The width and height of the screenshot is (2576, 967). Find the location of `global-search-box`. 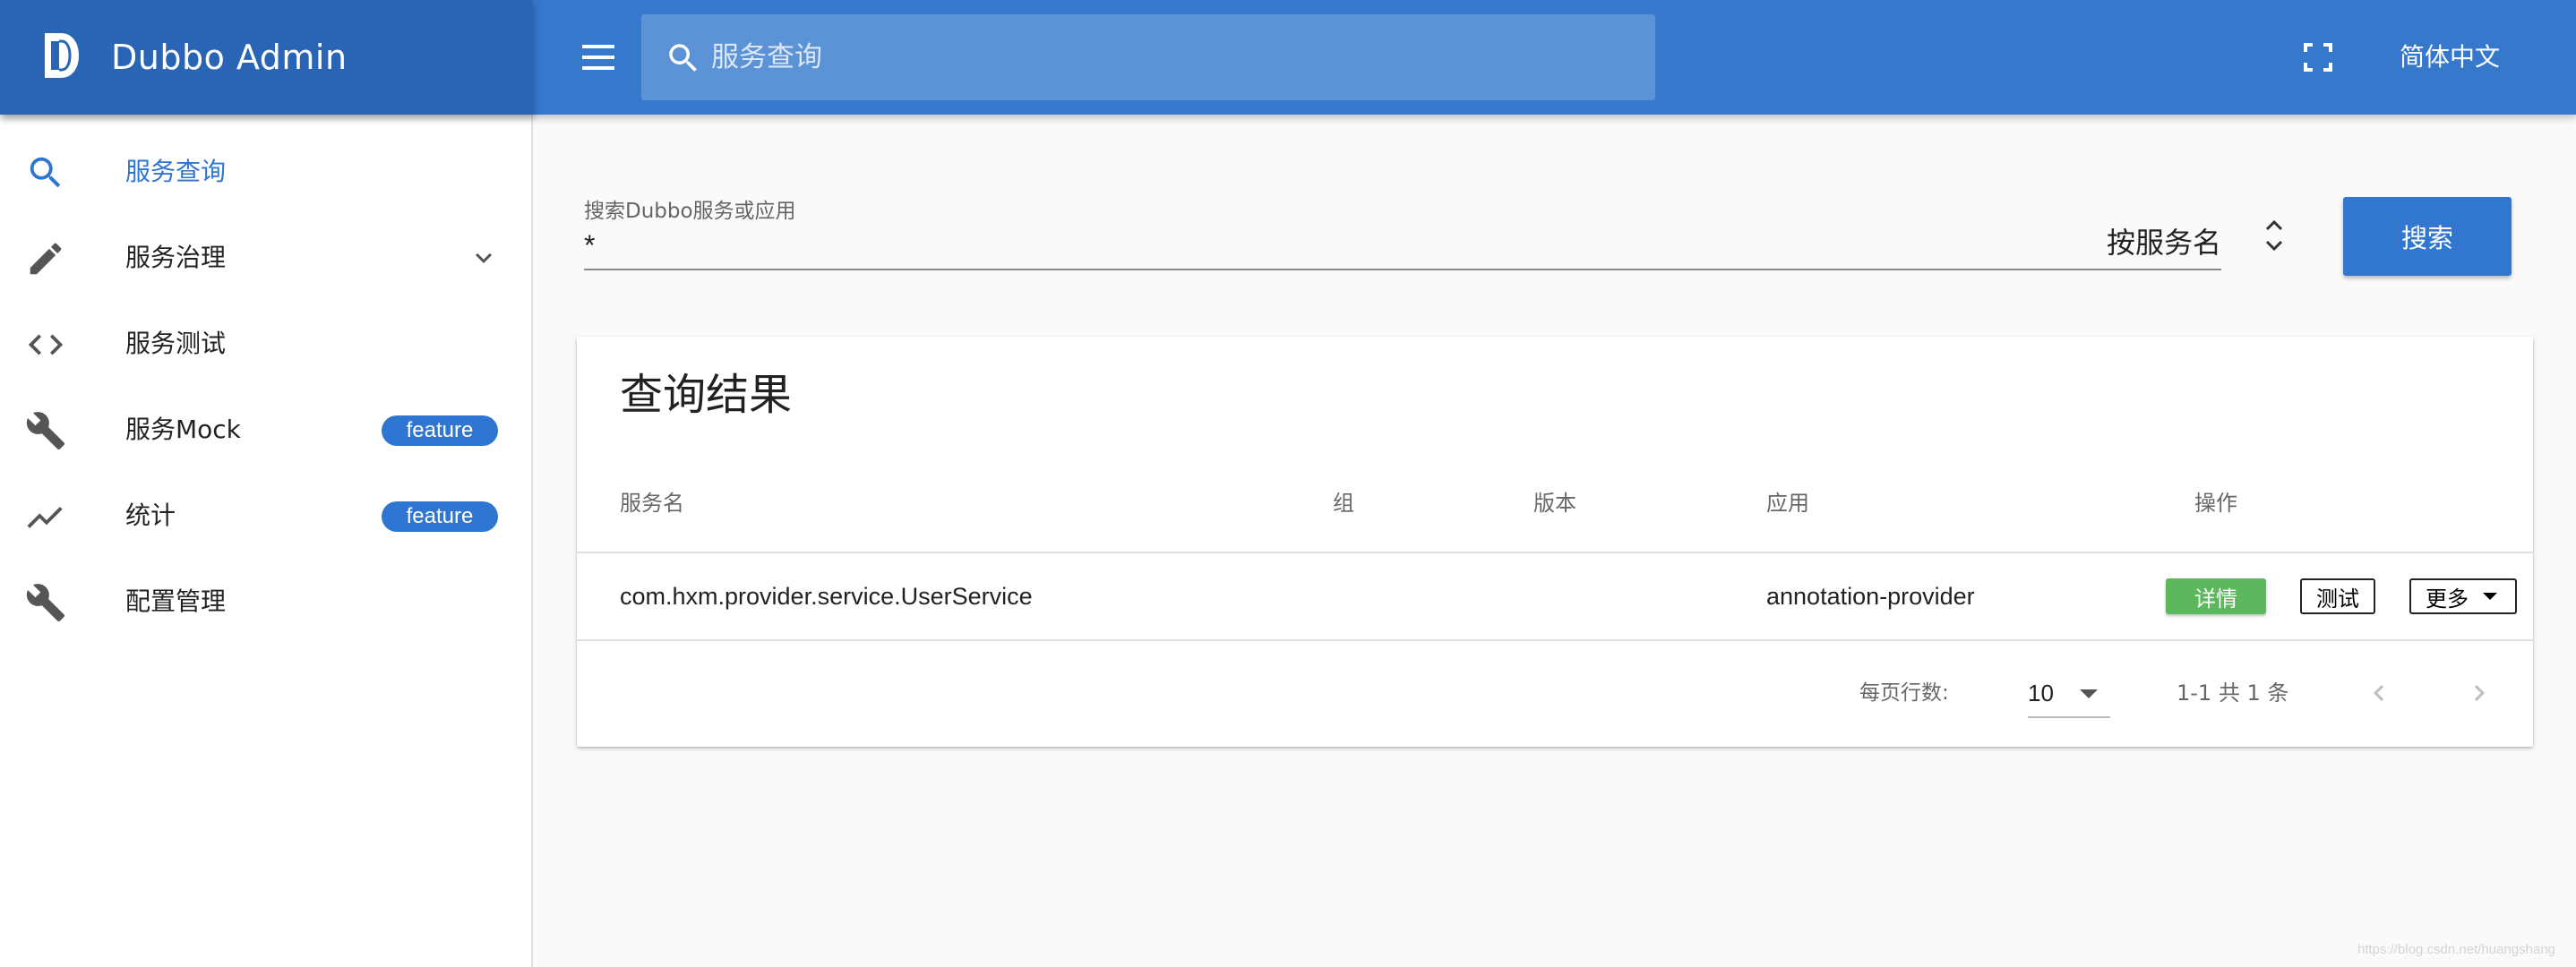

global-search-box is located at coordinates (1148, 57).